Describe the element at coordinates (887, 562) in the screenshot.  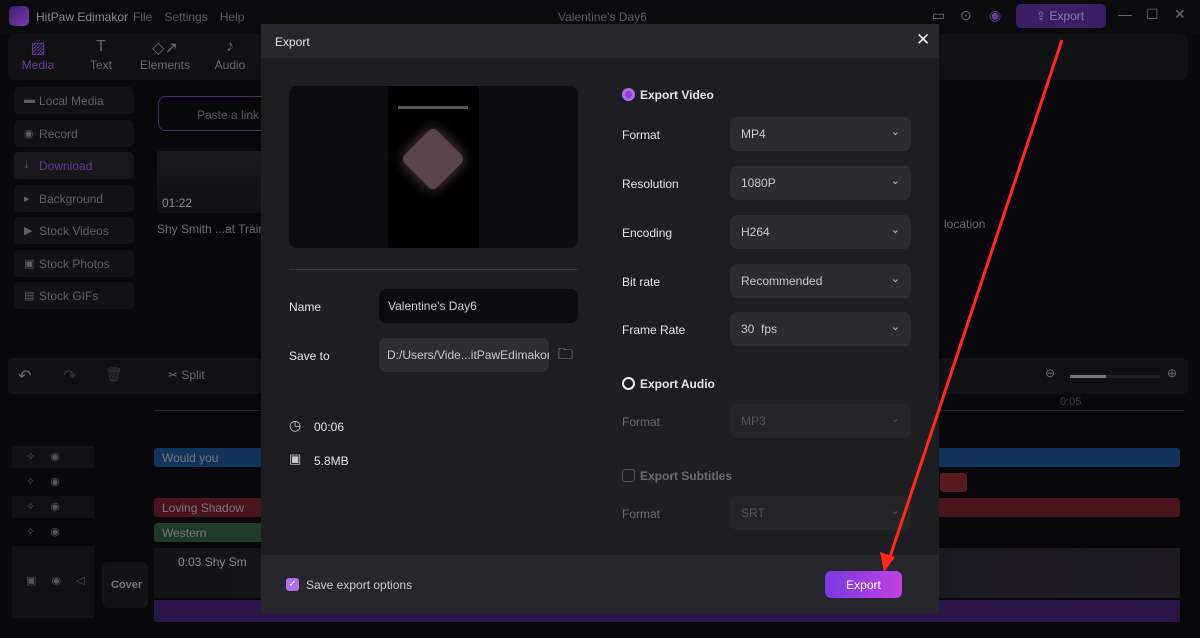
I see `arrow-head` at that location.